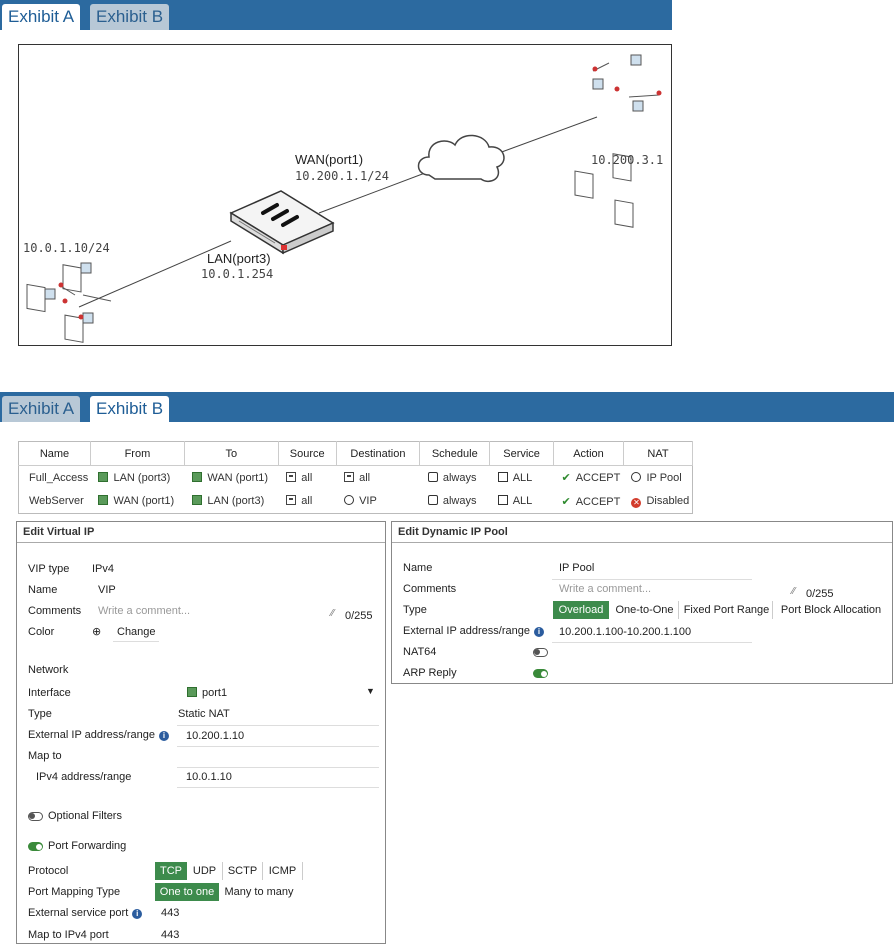  I want to click on exhibit-a-tabbar: Exhibit A Exhibit B, so click(336, 15).